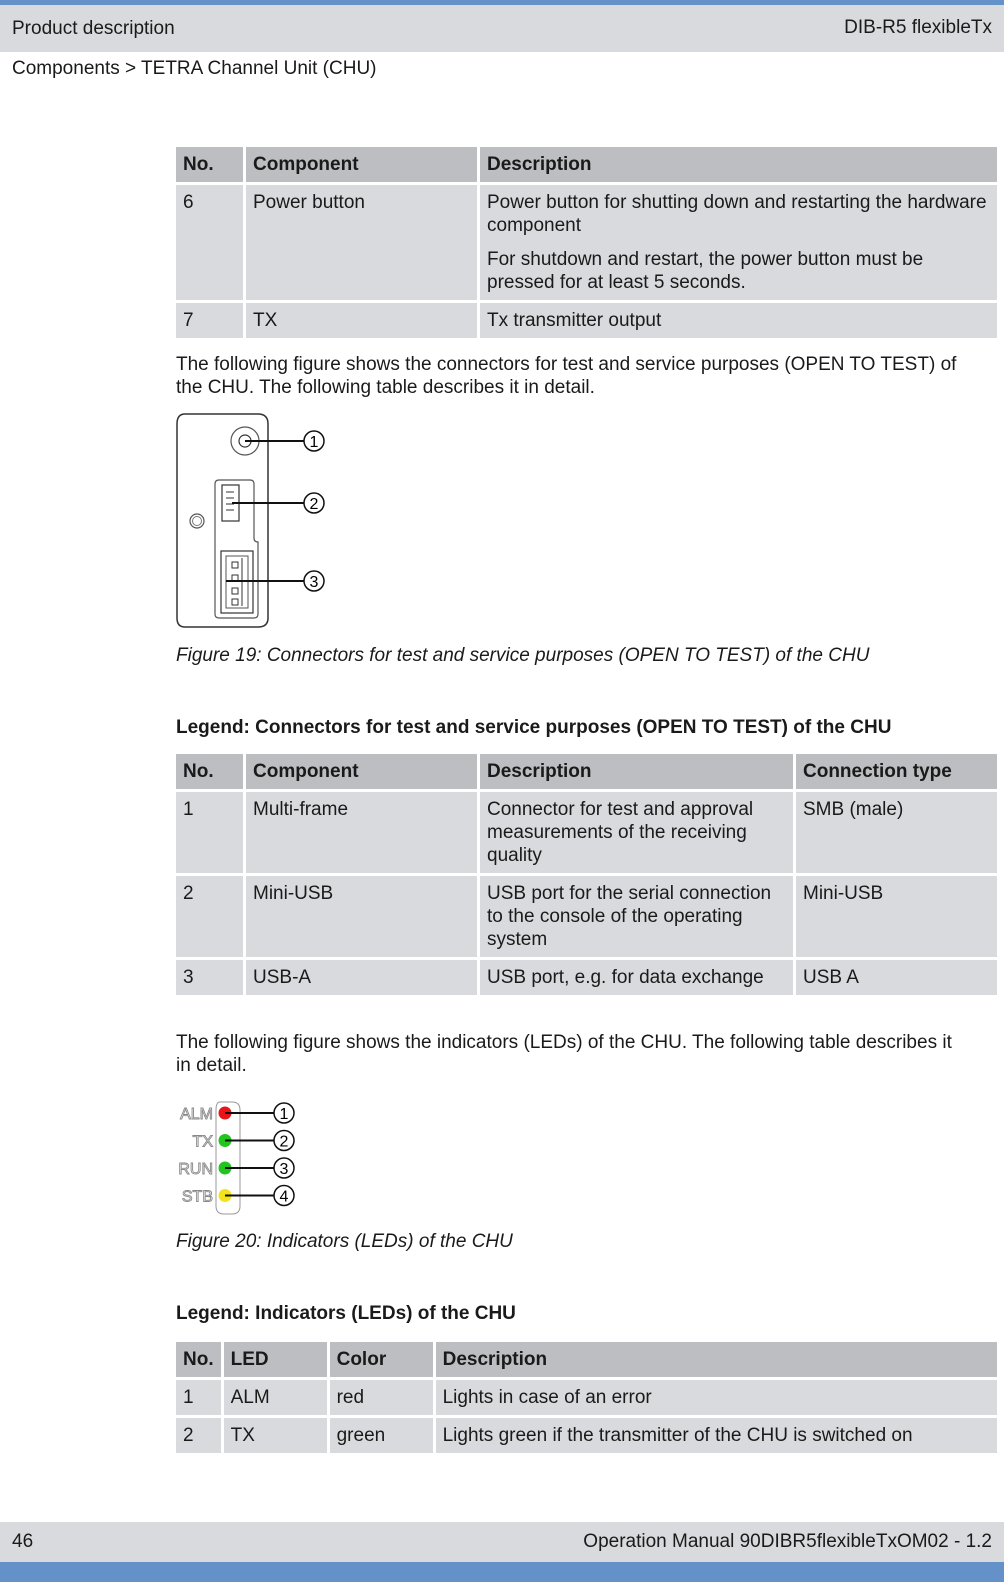 The height and width of the screenshot is (1582, 1004). I want to click on header-product: DIB-R5 flexibleTx, so click(918, 27).